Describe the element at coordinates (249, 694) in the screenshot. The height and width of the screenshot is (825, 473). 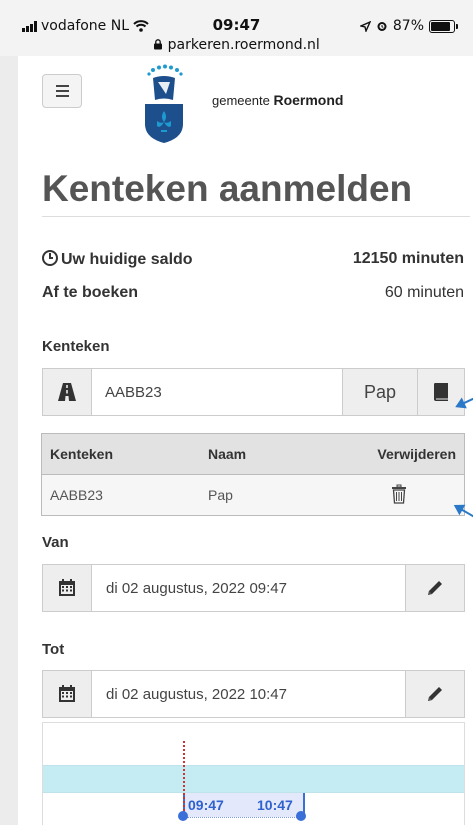
I see `tot-datetime: di 02 augustus, 2022 10:47` at that location.